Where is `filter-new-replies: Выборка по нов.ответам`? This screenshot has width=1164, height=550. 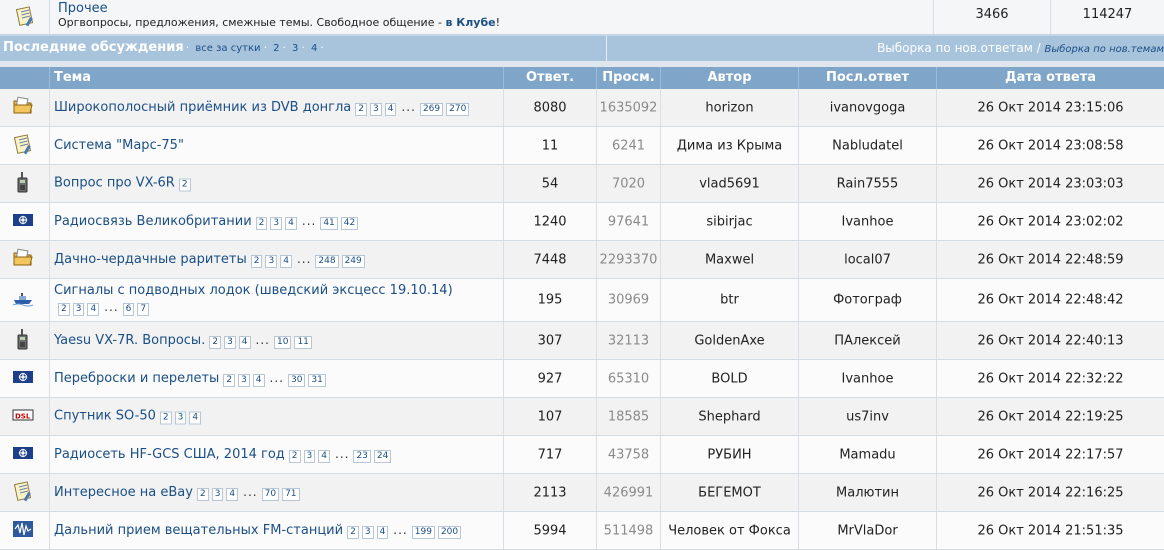
filter-new-replies: Выборка по нов.ответам is located at coordinates (955, 48).